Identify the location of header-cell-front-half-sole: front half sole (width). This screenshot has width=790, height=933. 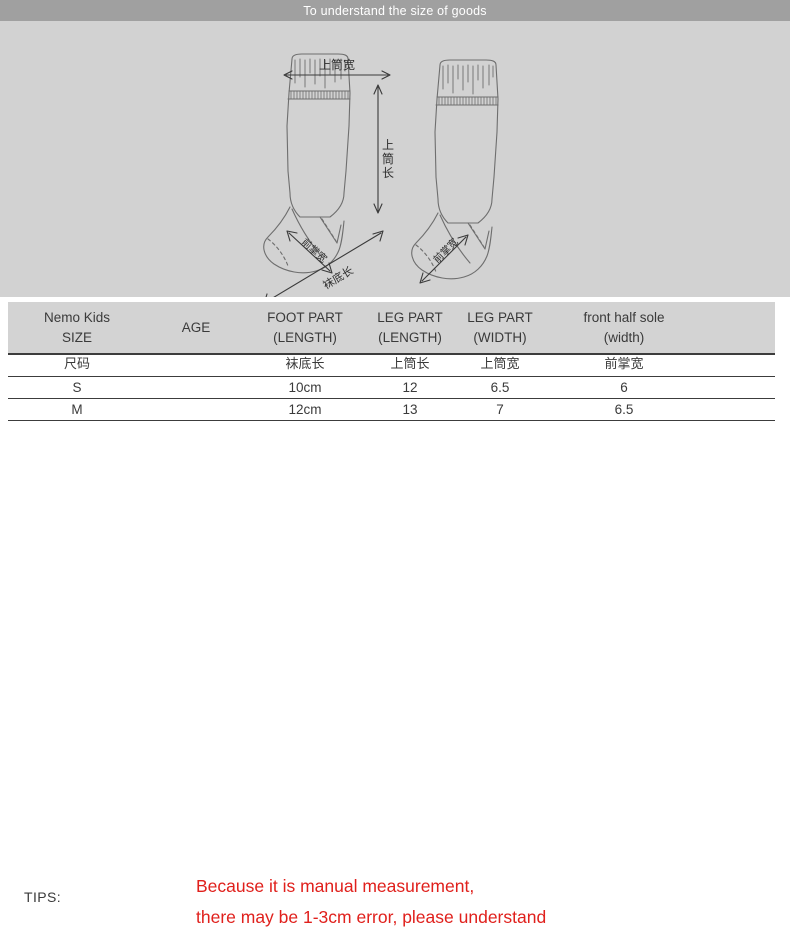
(624, 328).